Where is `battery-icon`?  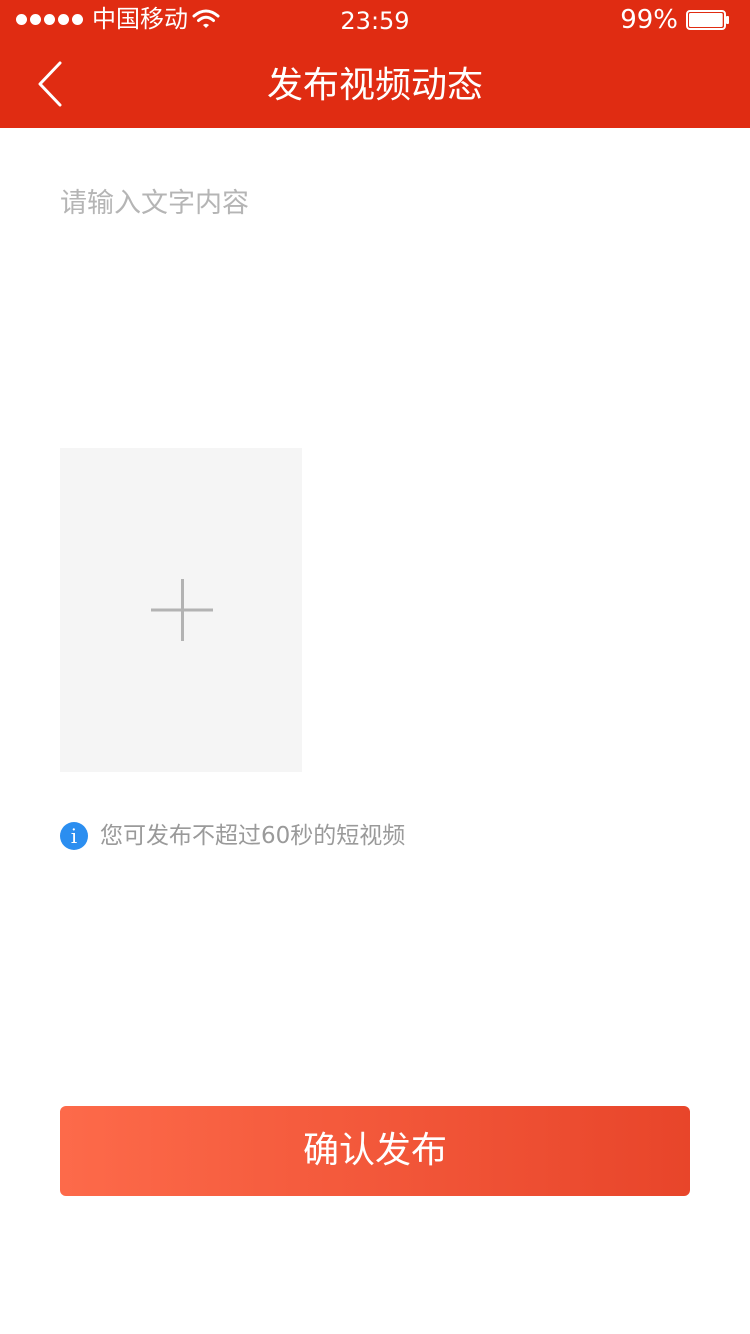
battery-icon is located at coordinates (707, 20).